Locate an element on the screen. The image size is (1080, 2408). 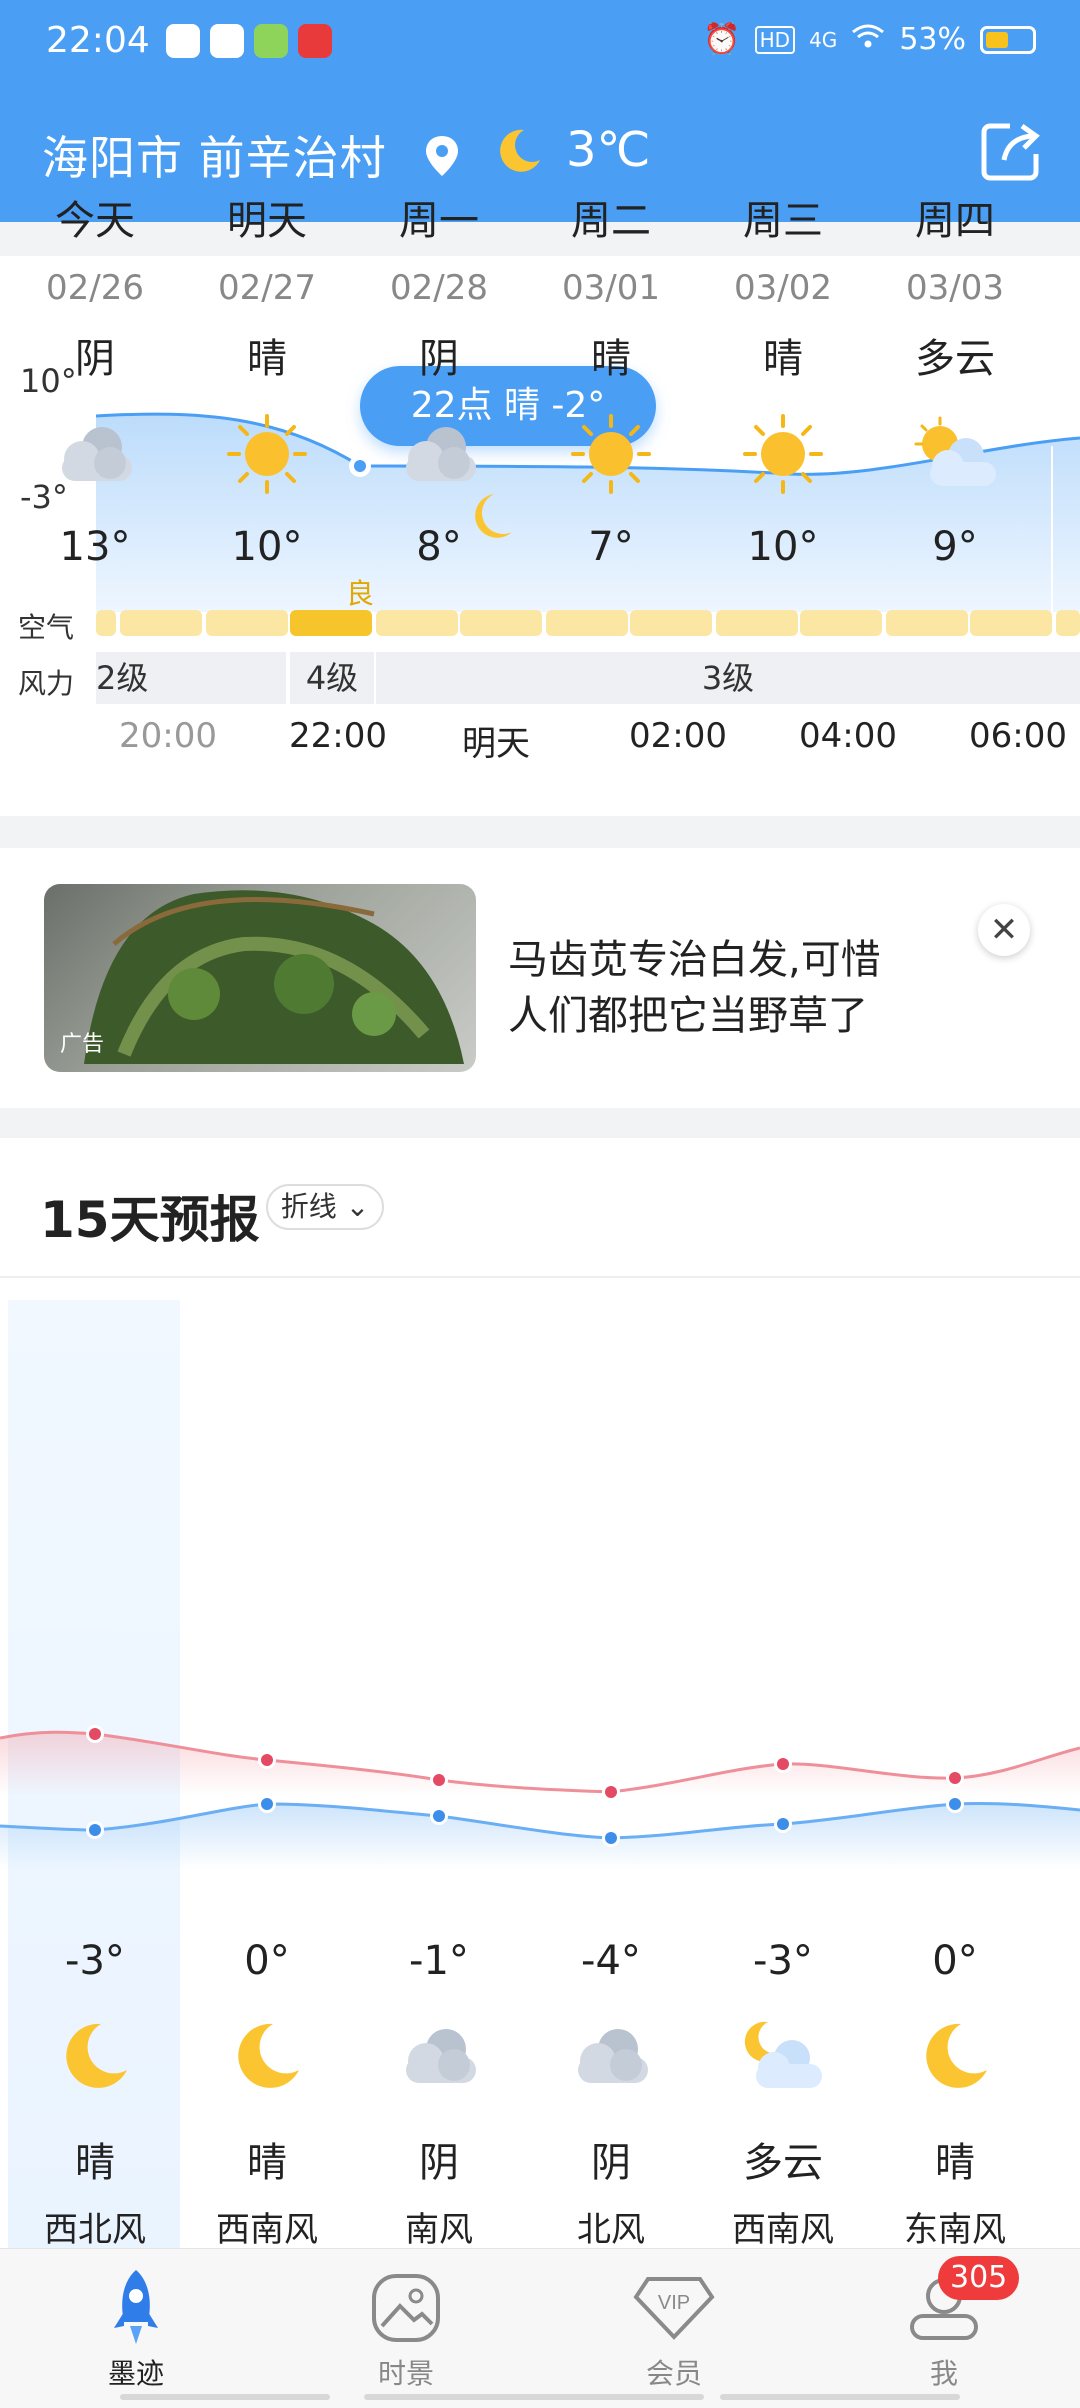
chart-mode-label: 折线 is located at coordinates (308, 1206).